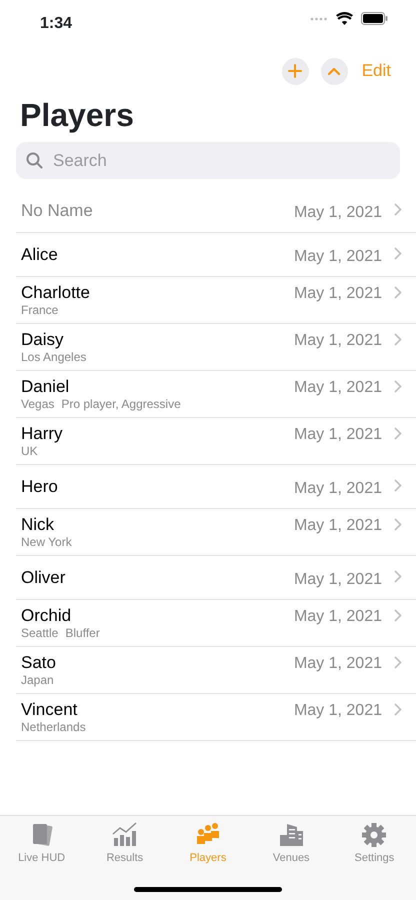 This screenshot has width=416, height=900. Describe the element at coordinates (55, 292) in the screenshot. I see `player-name: Charlotte` at that location.